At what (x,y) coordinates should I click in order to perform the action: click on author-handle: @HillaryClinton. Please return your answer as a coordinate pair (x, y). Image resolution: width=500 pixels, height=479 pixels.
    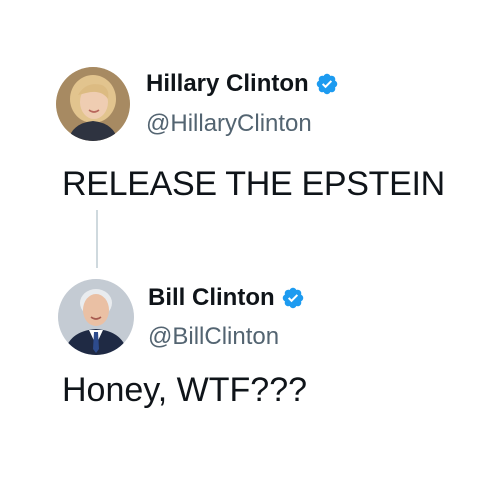
    Looking at the image, I should click on (229, 124).